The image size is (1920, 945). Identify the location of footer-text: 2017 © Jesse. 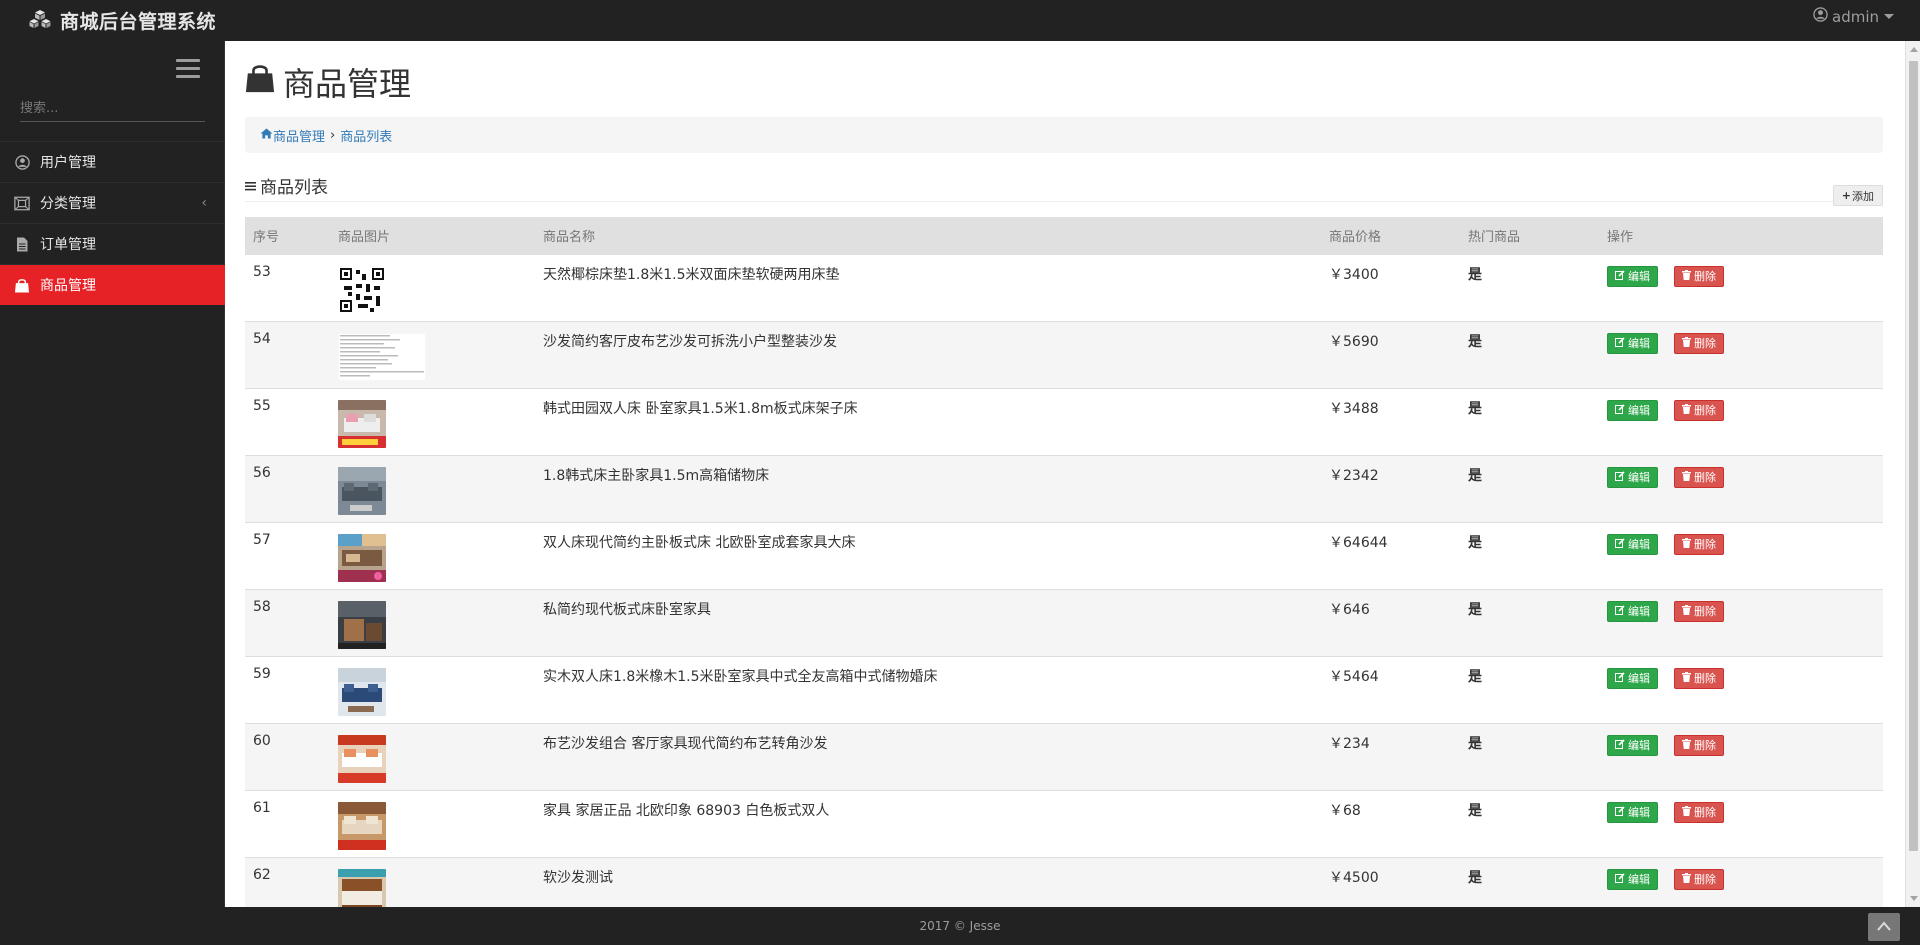
(960, 926).